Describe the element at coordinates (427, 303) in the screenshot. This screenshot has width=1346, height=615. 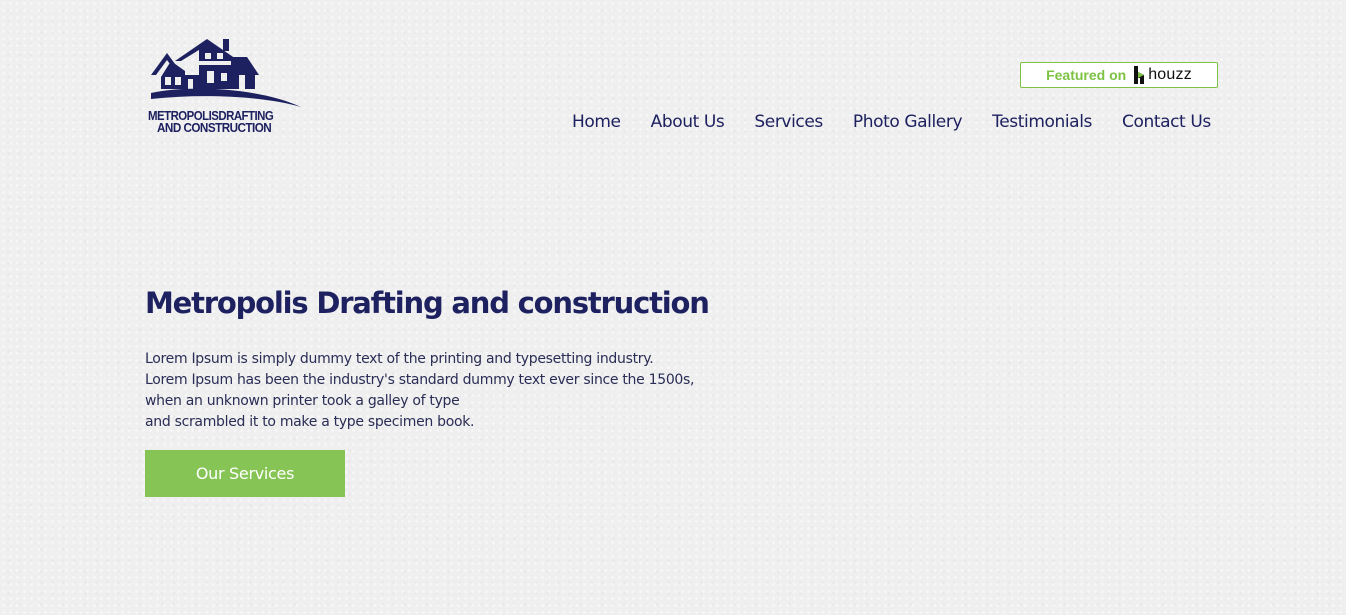
I see `hero-title: Metropolis Drafting and construction` at that location.